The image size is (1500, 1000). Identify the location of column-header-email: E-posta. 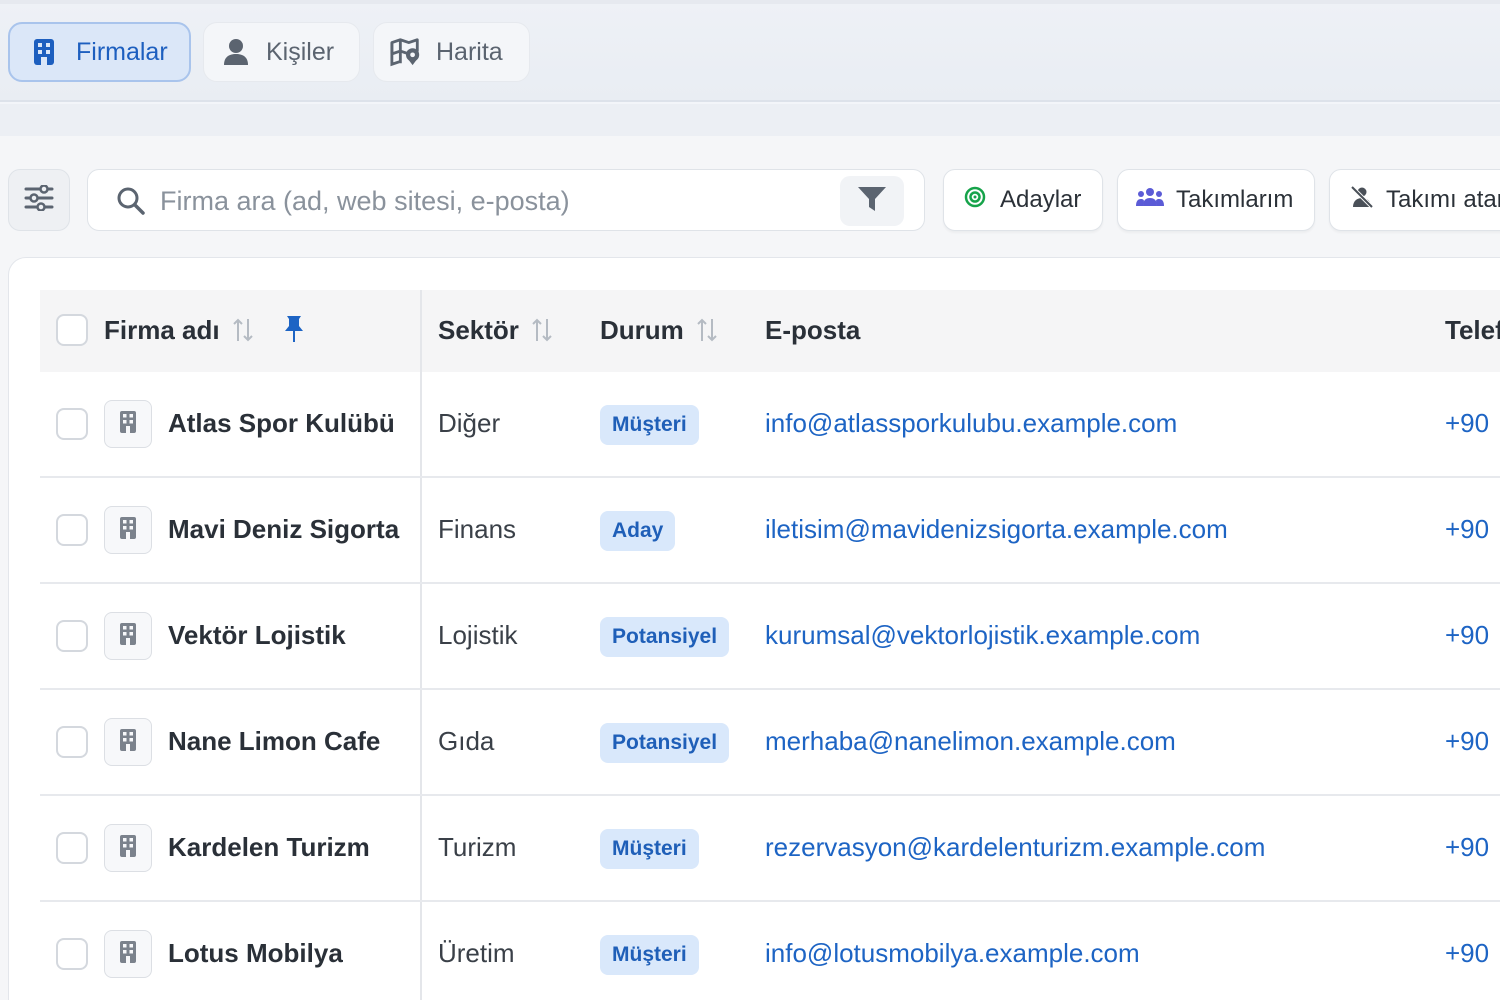
(812, 330).